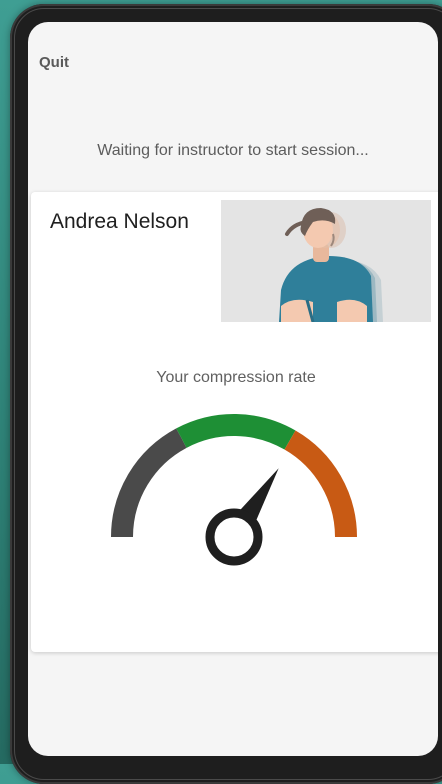 The height and width of the screenshot is (784, 442). What do you see at coordinates (149, 483) in the screenshot?
I see `gauge-zone-too-slow` at bounding box center [149, 483].